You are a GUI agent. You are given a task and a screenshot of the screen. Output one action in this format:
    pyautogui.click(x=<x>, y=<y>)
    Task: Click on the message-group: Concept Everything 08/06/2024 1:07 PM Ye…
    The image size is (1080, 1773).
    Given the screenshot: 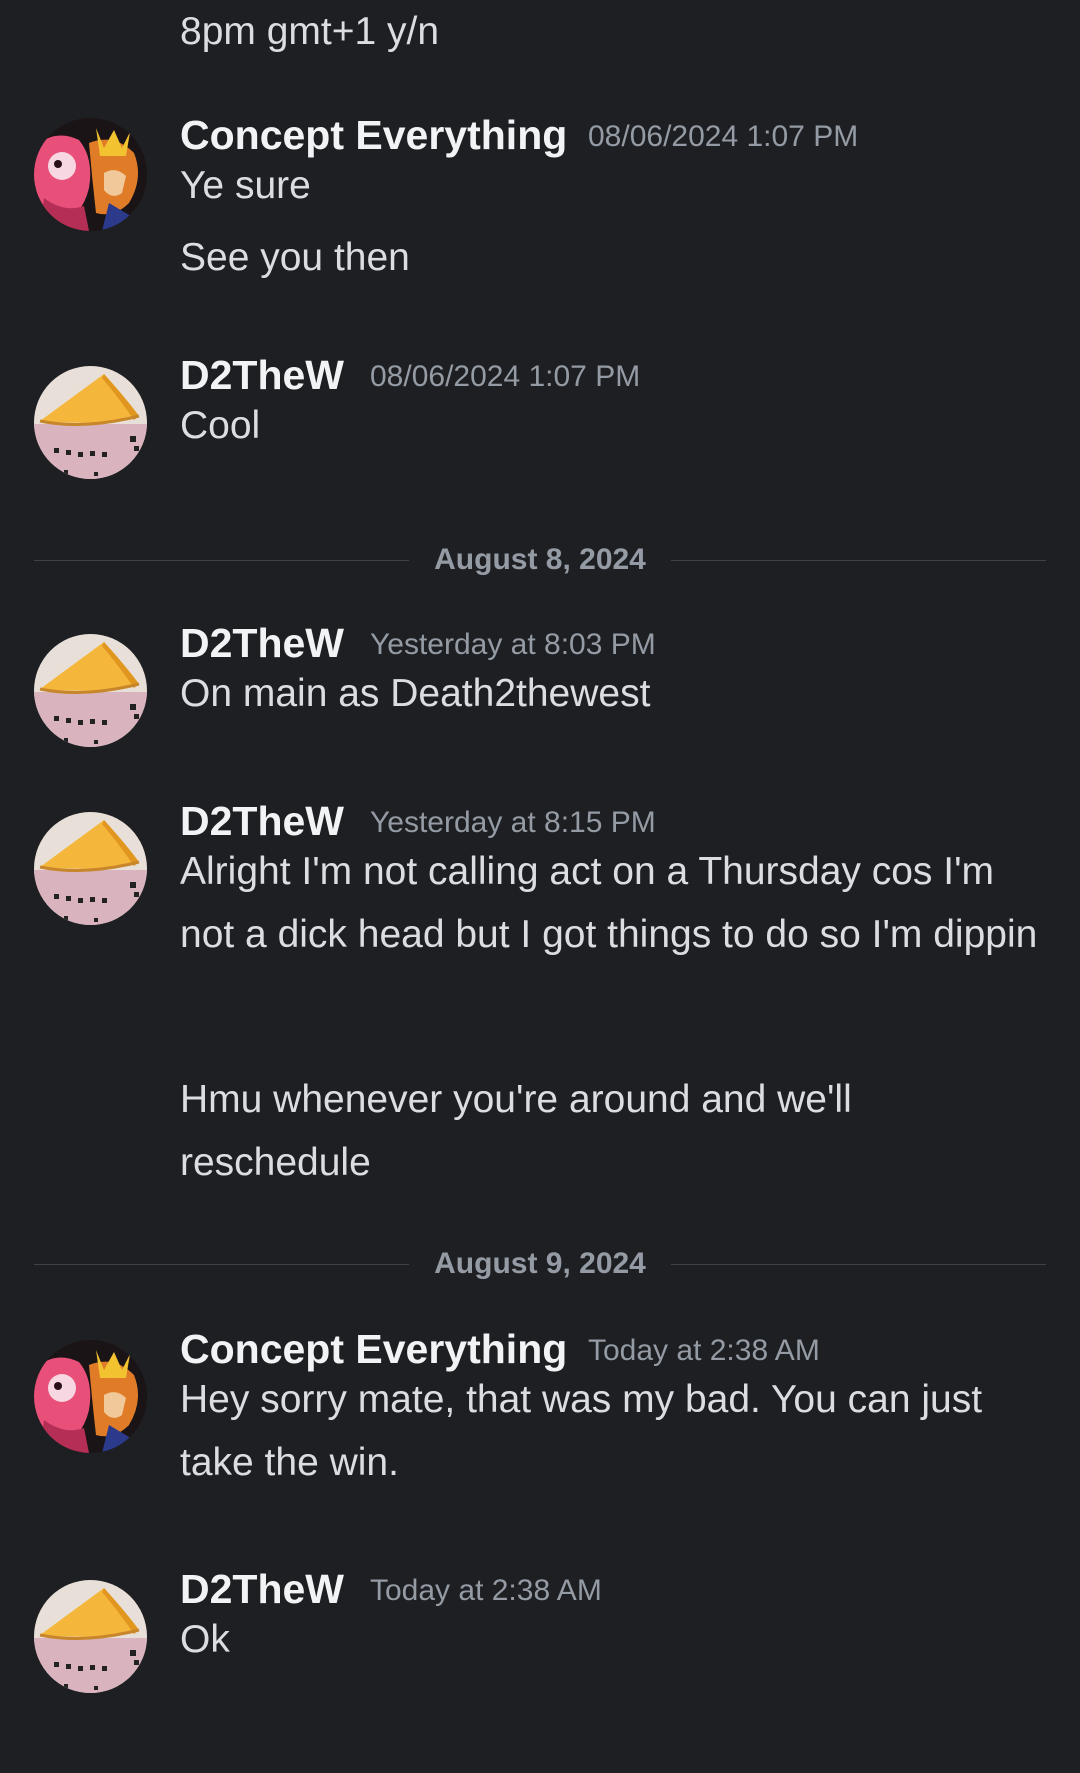 What is the action you would take?
    pyautogui.click(x=540, y=210)
    